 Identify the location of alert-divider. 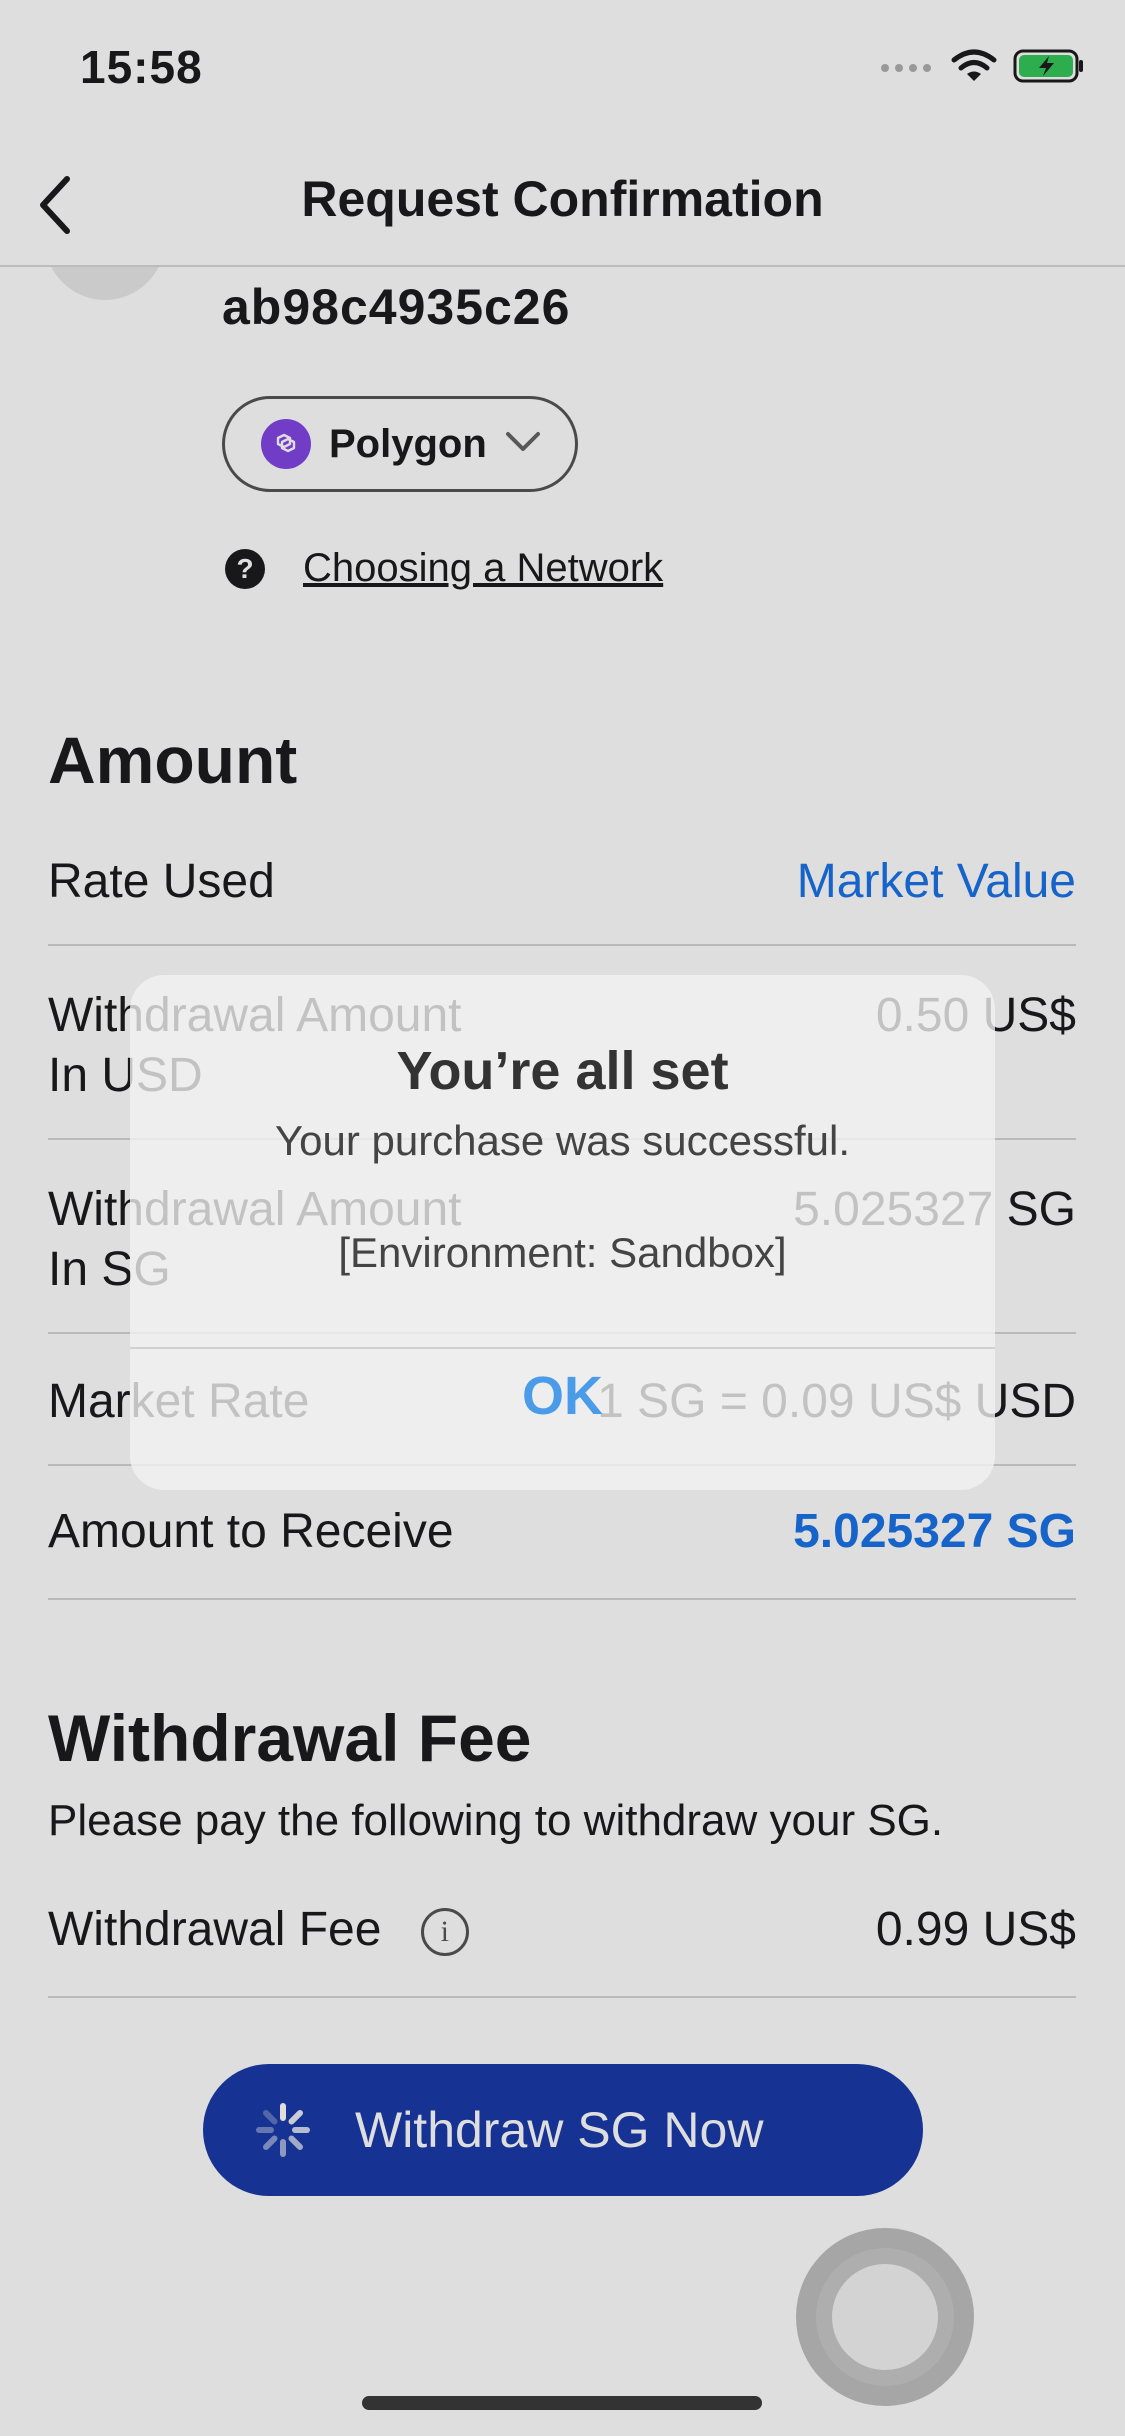
(562, 1348).